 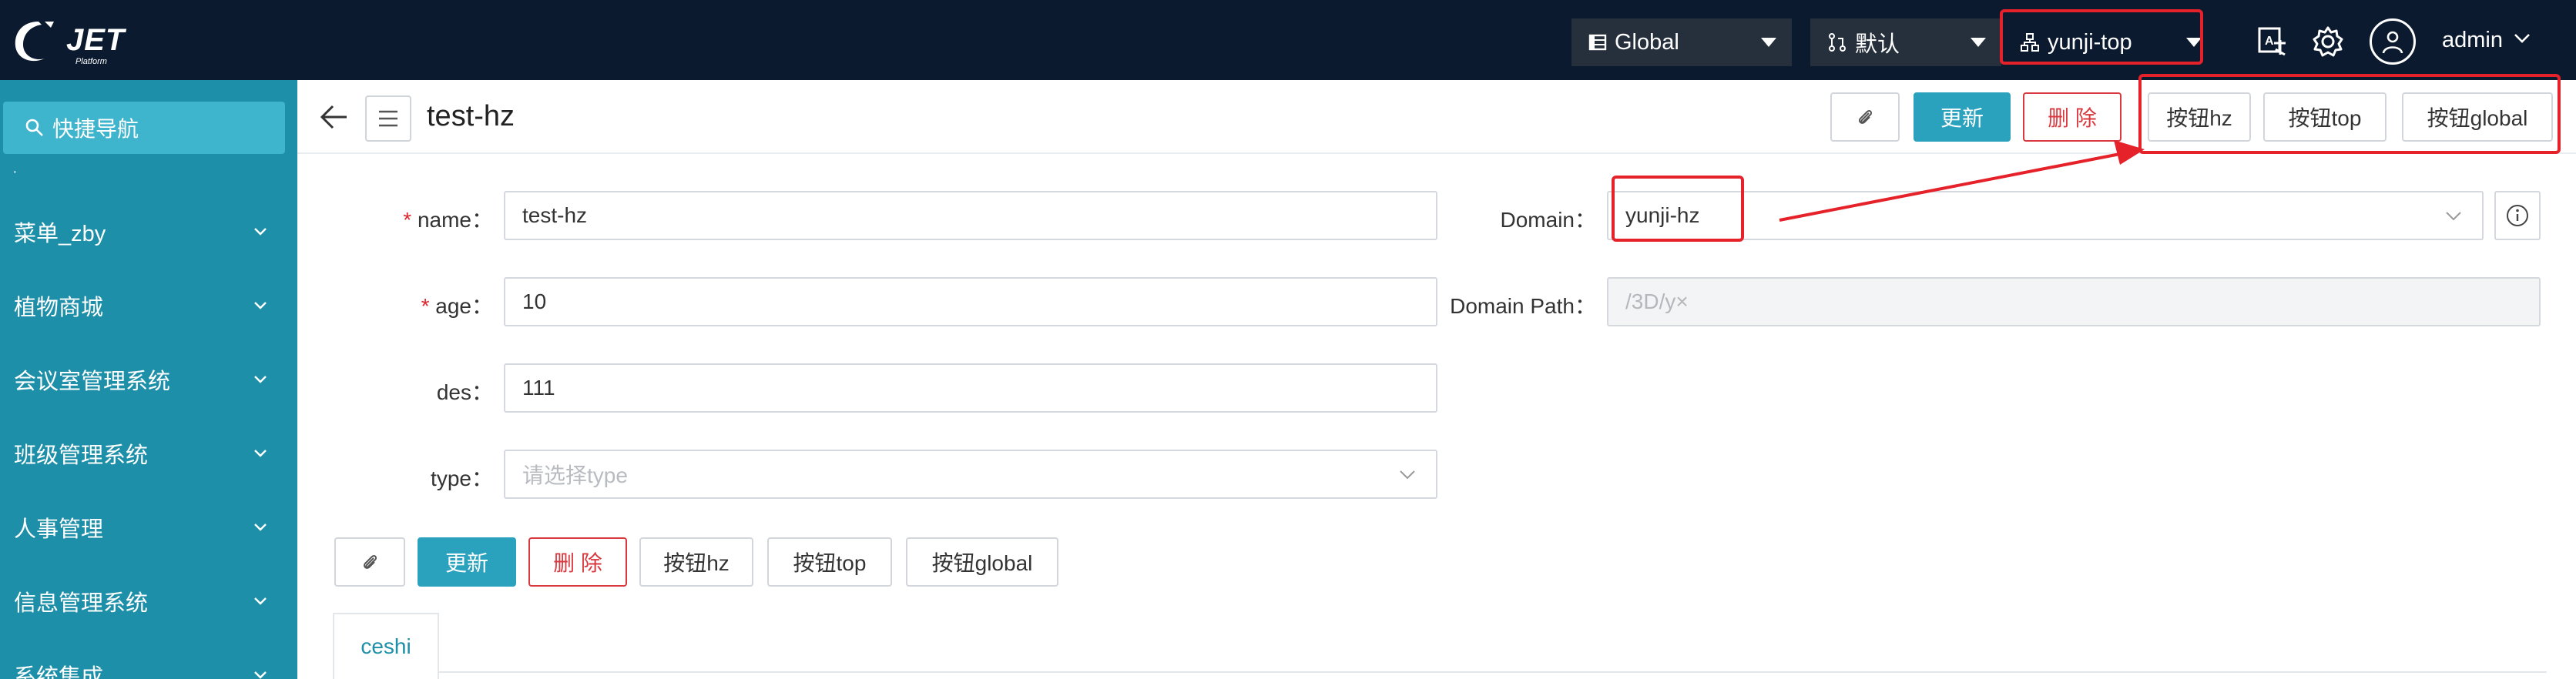 I want to click on sidebar-item-meeting-room: 会议室管理系统, so click(x=148, y=380).